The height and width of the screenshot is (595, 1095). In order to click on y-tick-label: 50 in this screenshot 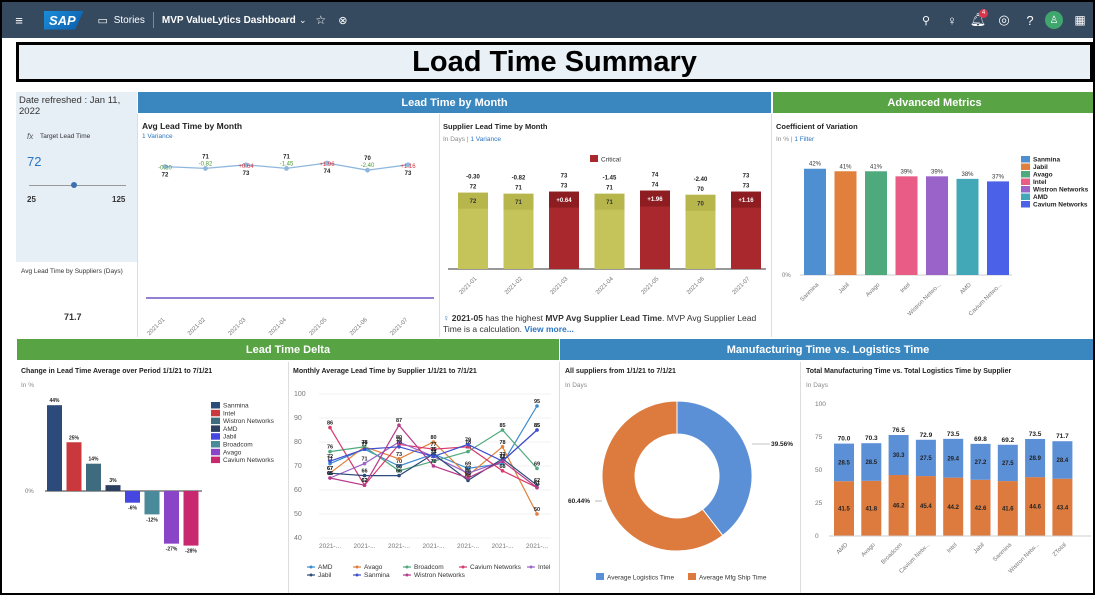, I will do `click(298, 514)`.